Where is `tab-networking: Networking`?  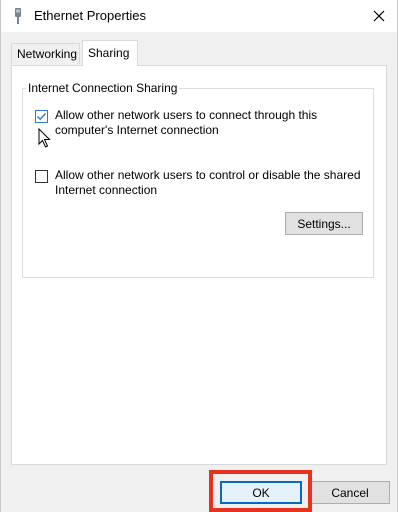
tab-networking: Networking is located at coordinates (45, 53).